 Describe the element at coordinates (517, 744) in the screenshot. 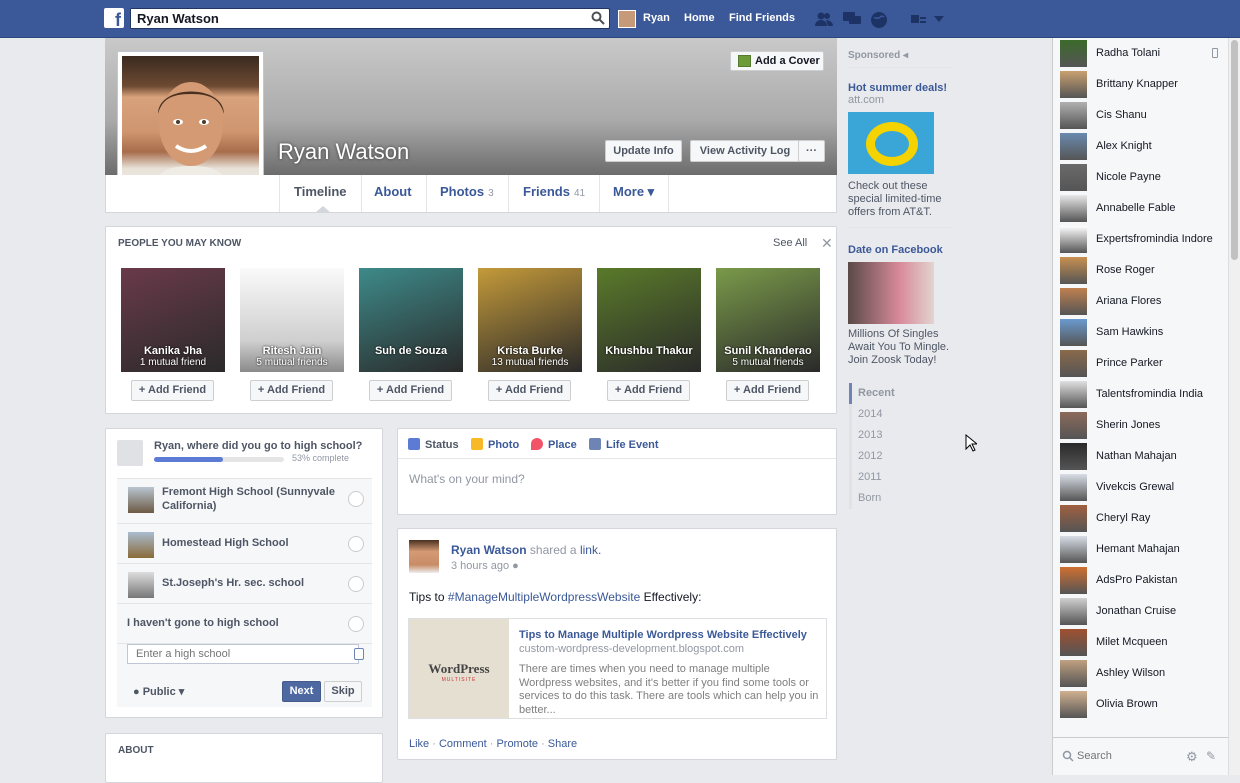

I see `promote-link: Promote` at that location.